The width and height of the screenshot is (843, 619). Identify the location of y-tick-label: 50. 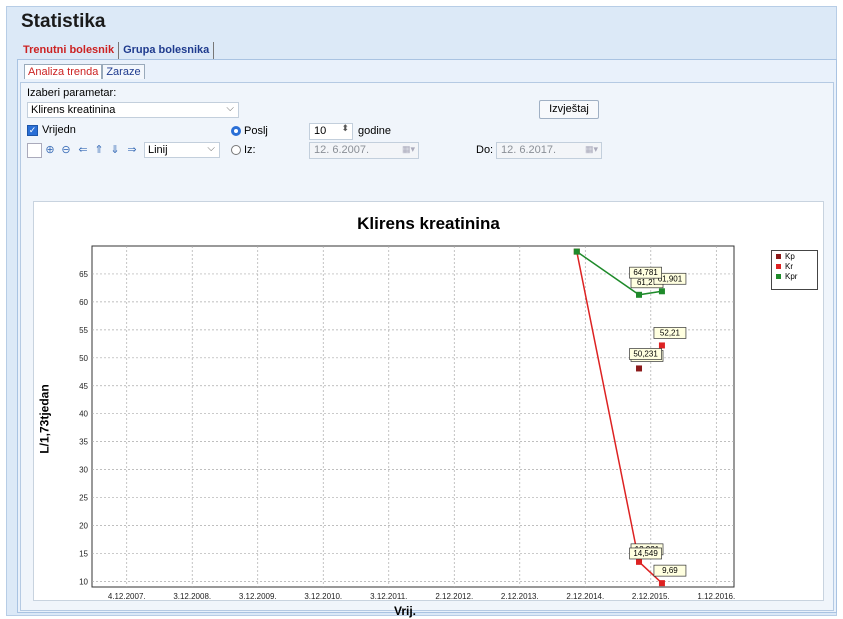
(83, 358).